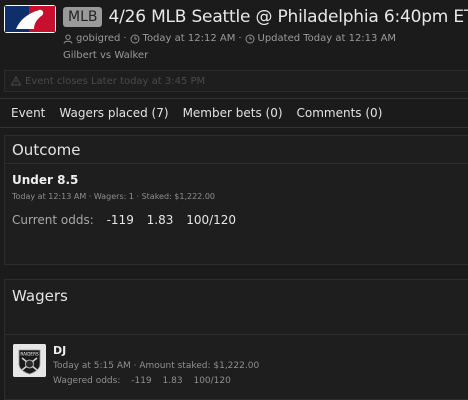 The height and width of the screenshot is (400, 468). What do you see at coordinates (68, 39) in the screenshot?
I see `user-icon` at bounding box center [68, 39].